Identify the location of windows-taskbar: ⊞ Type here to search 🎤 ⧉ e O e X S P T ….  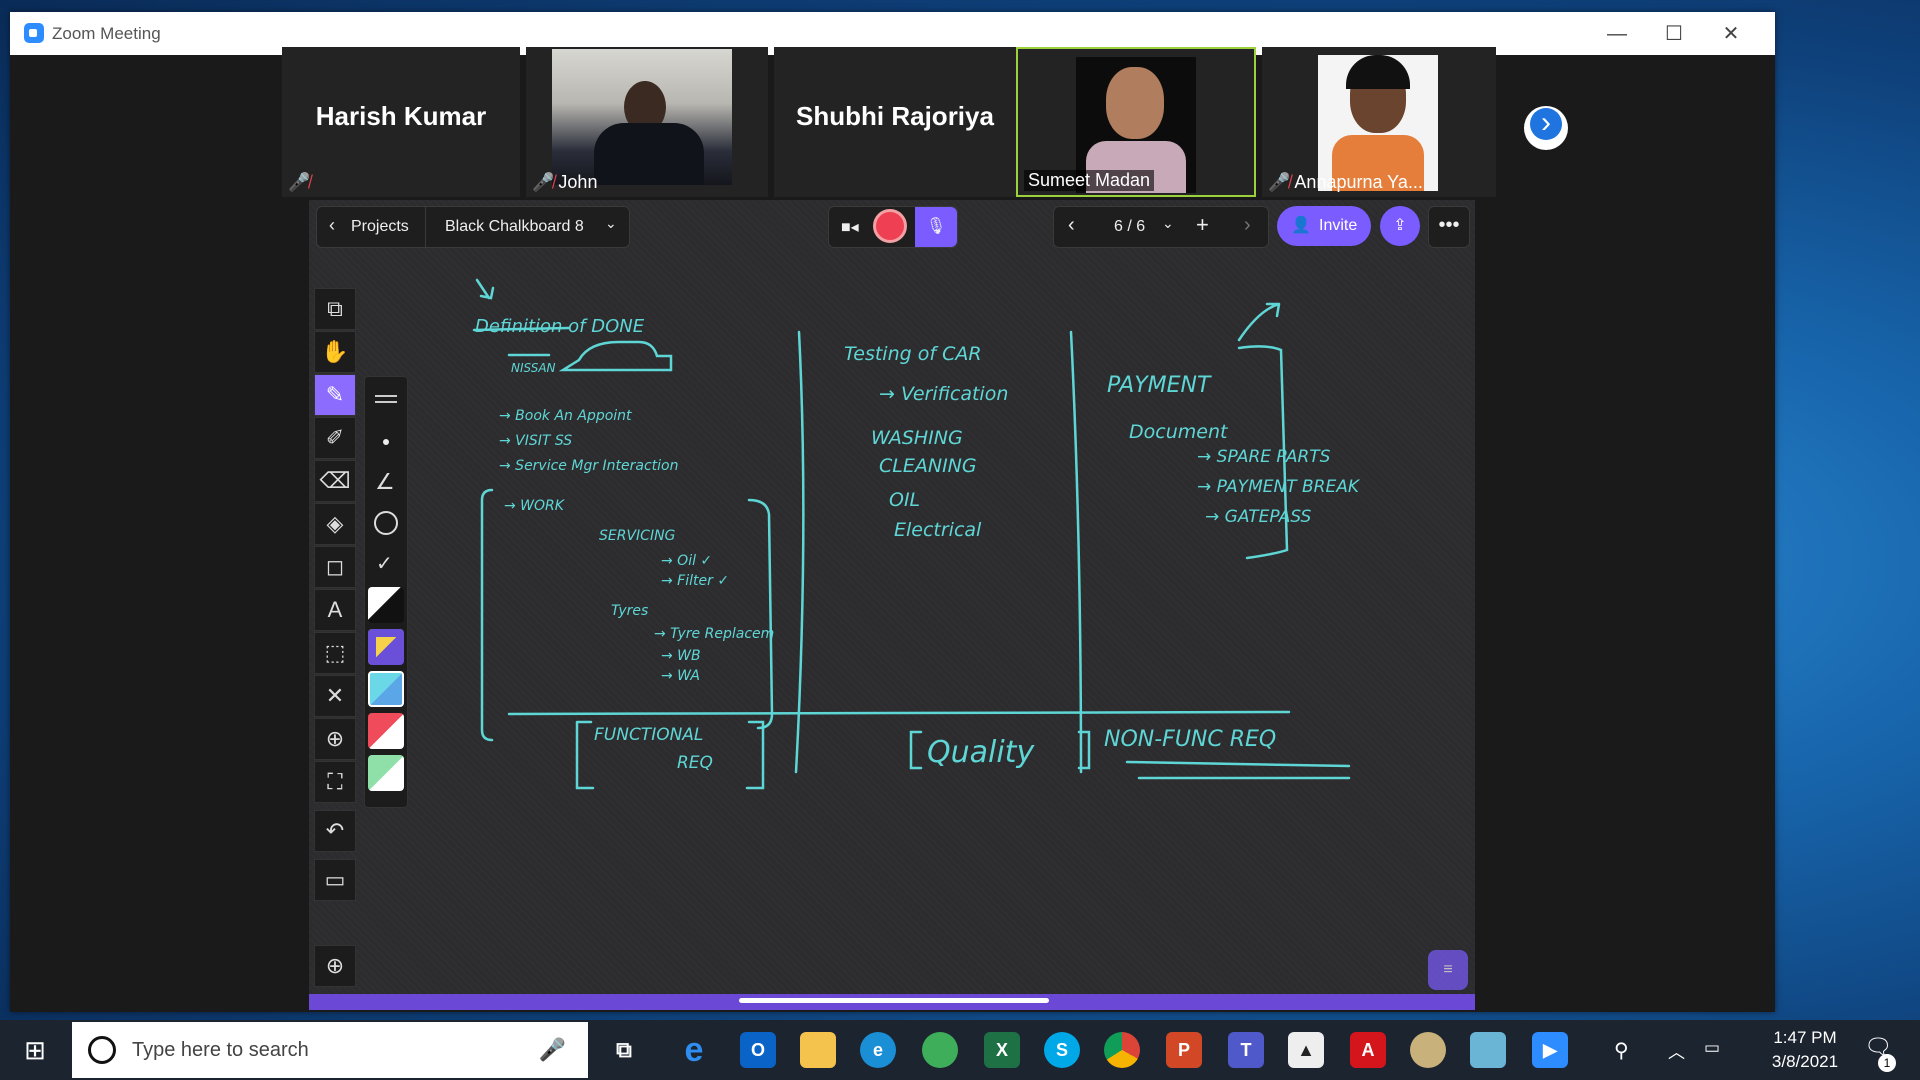
(960, 1050).